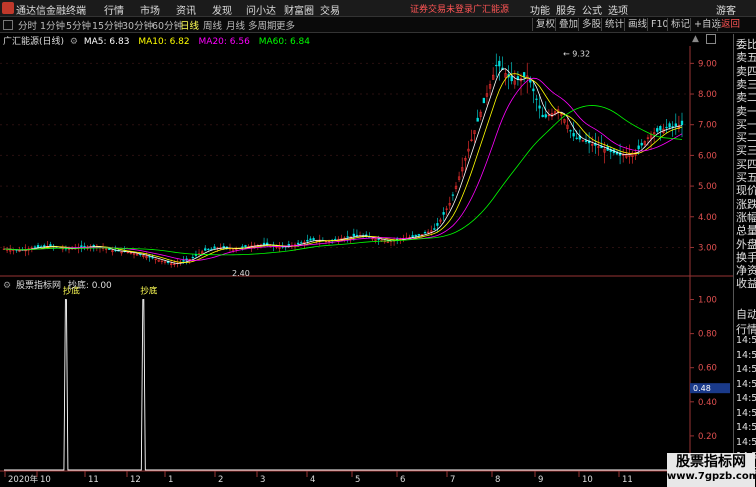 The image size is (756, 487). Describe the element at coordinates (540, 480) in the screenshot. I see `x-label-12: 9` at that location.